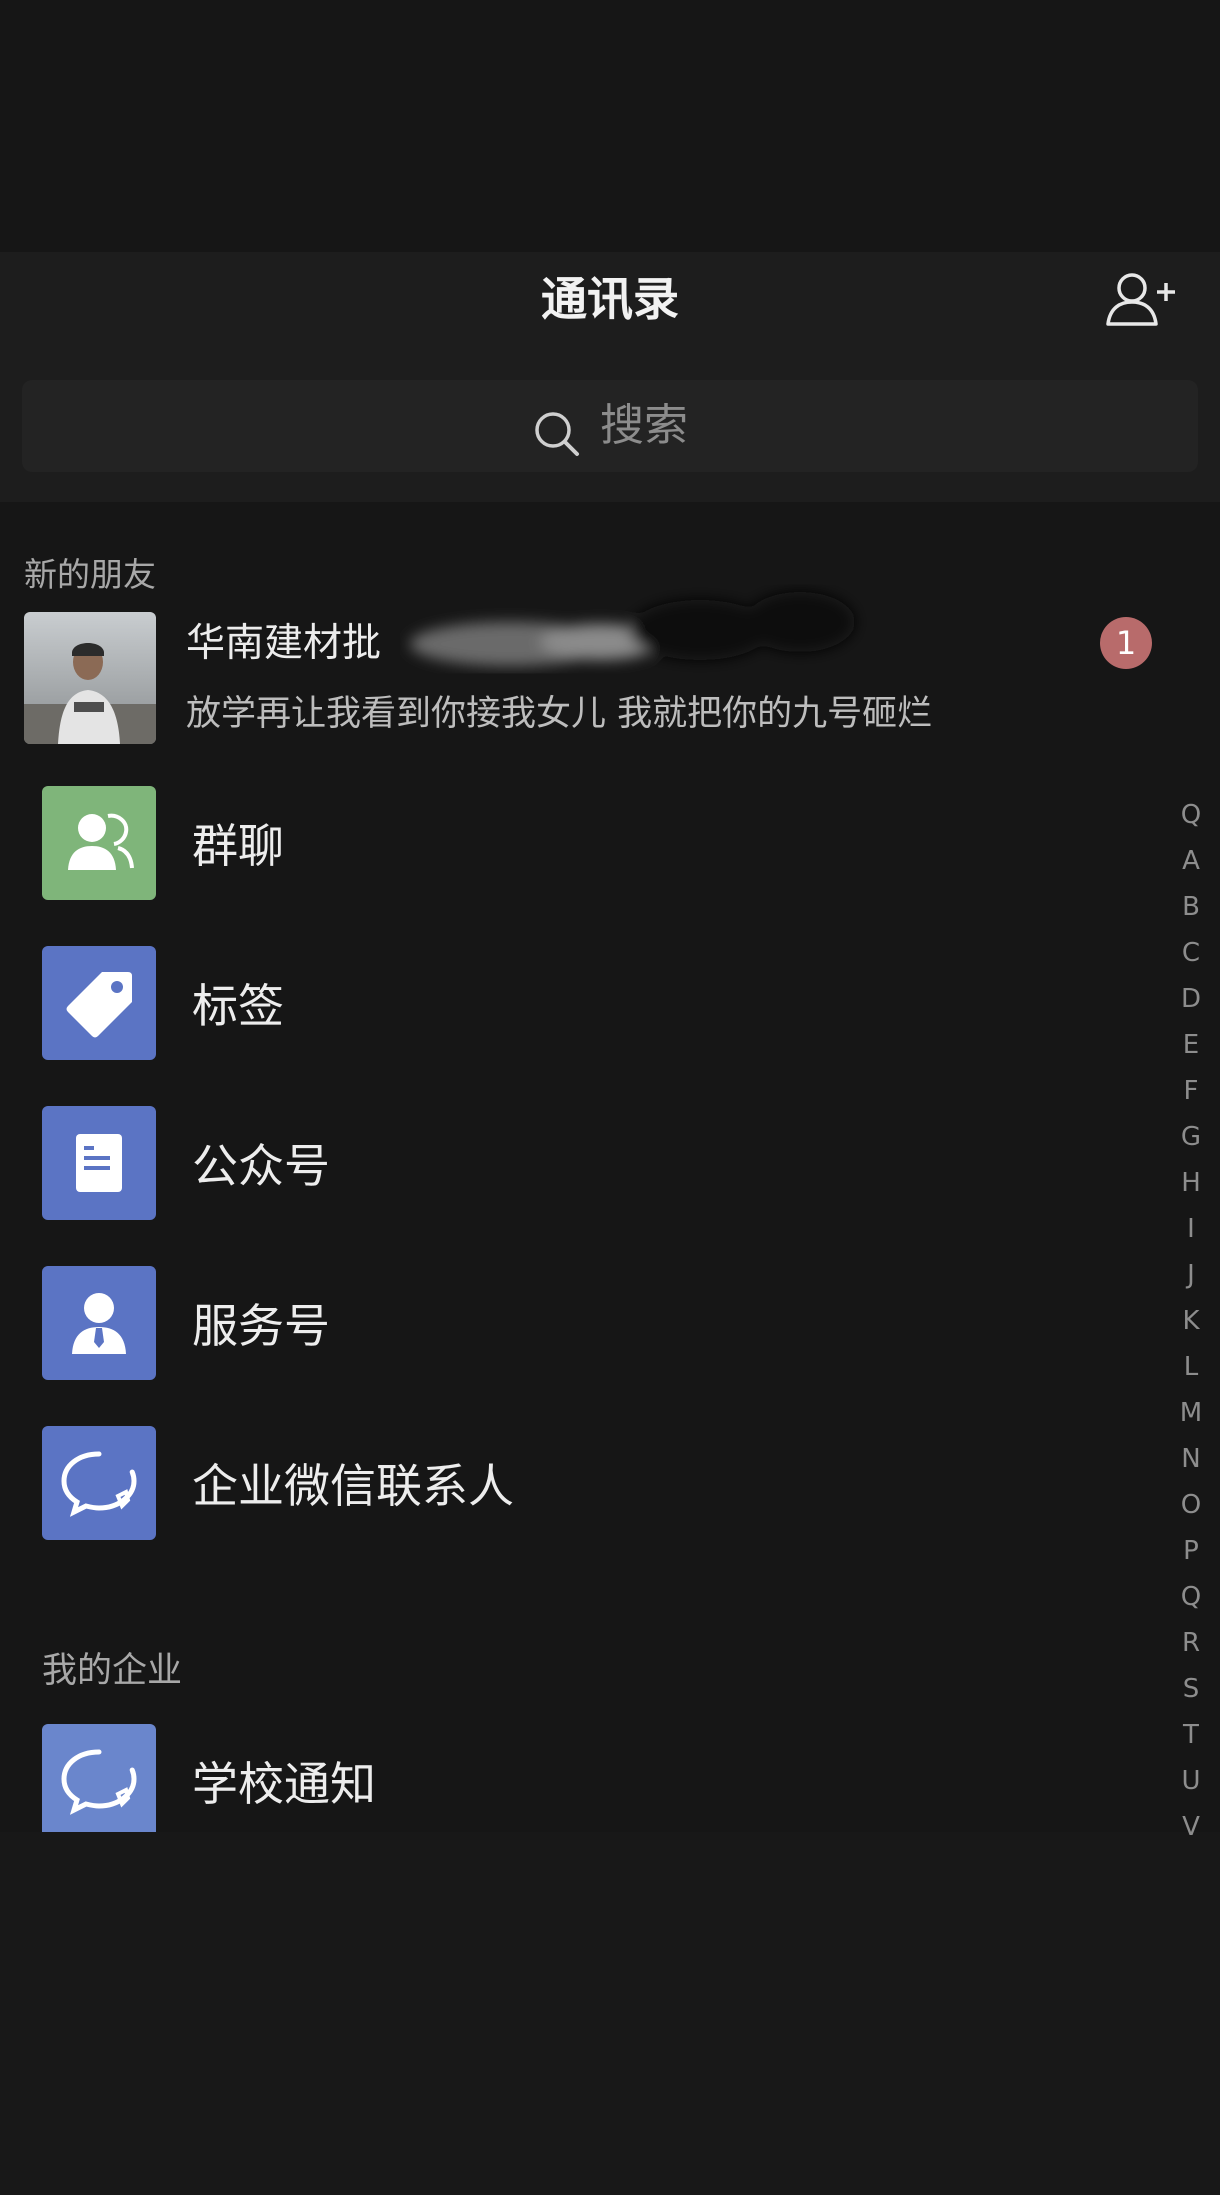  Describe the element at coordinates (580, 1320) in the screenshot. I see `menu-row-service-accounts: 服务号` at that location.